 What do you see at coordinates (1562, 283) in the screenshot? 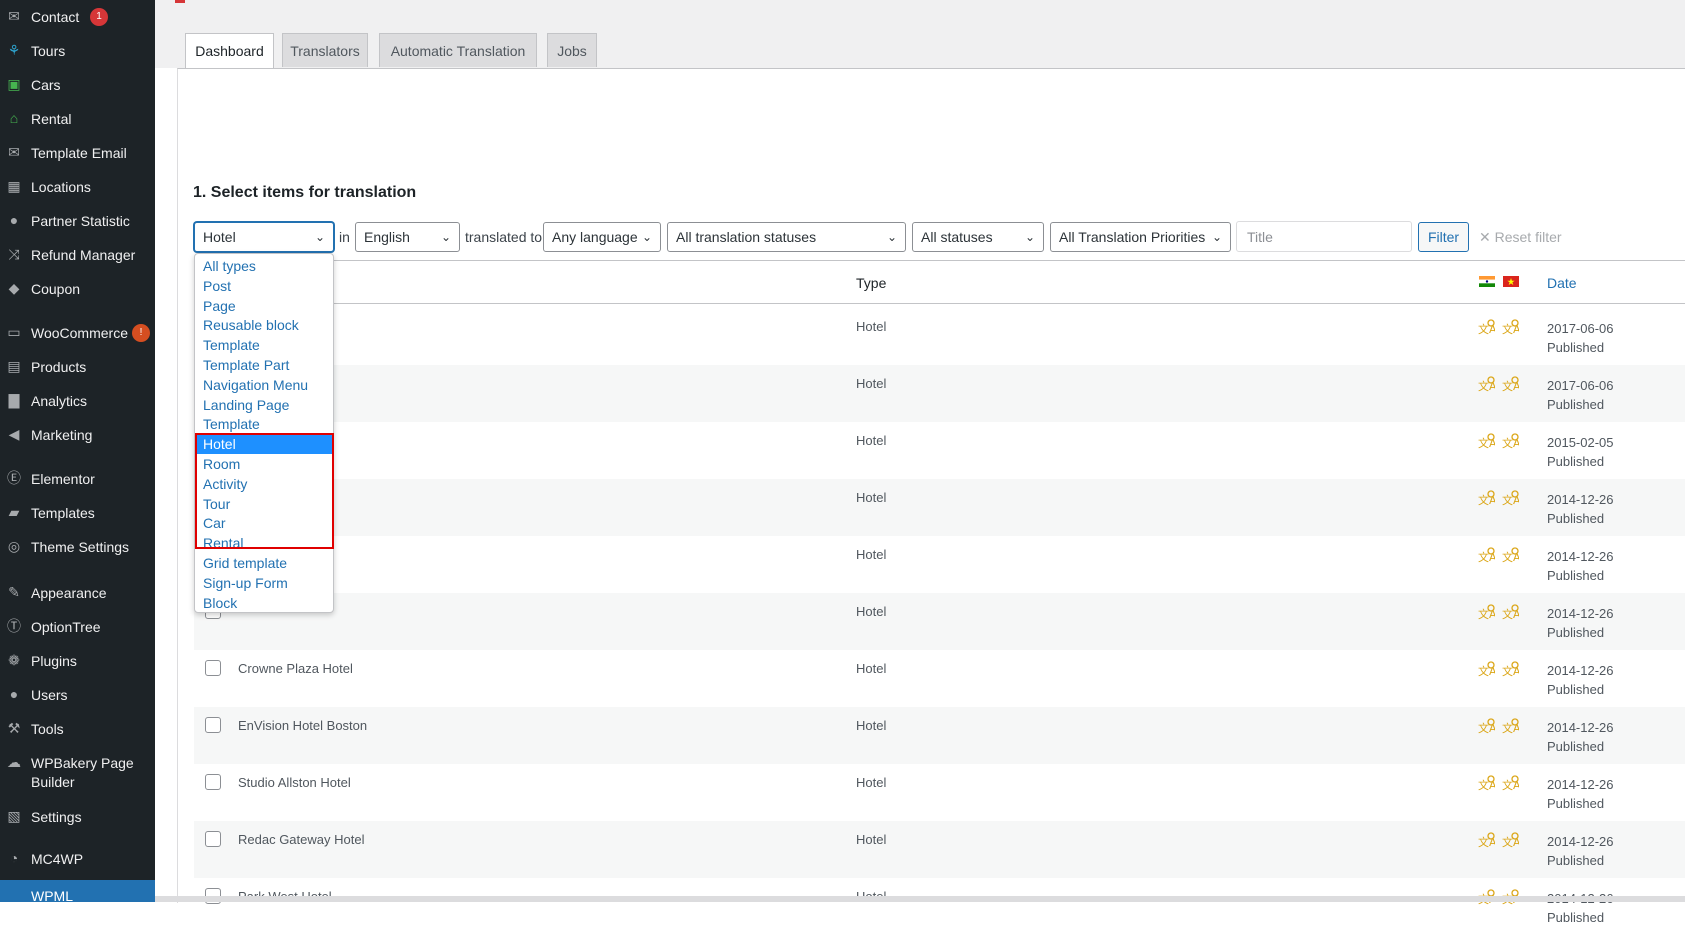
I see `column-date: Date` at bounding box center [1562, 283].